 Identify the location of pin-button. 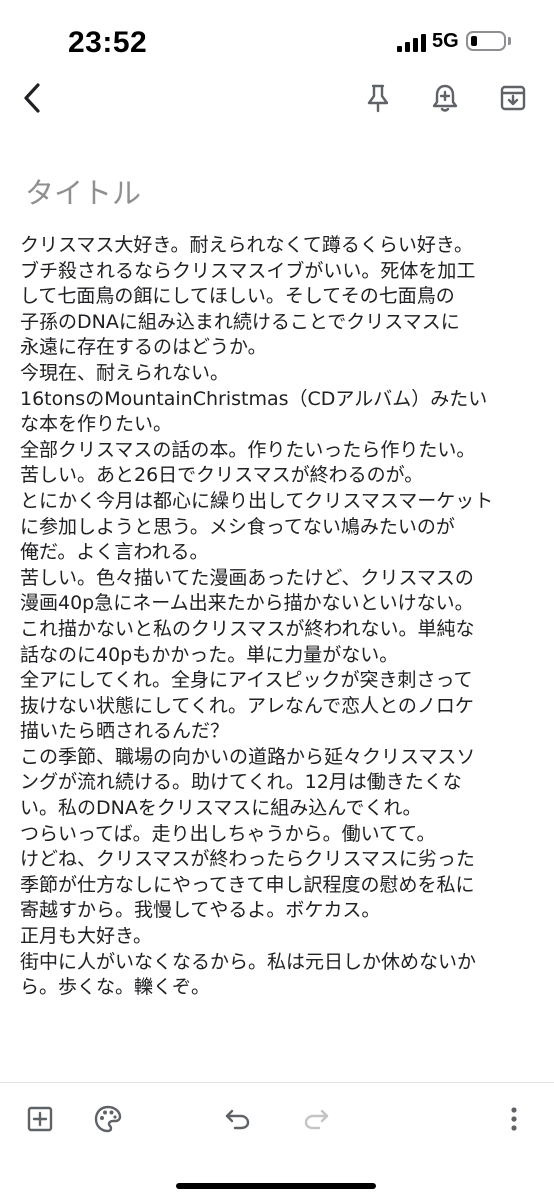
(378, 98).